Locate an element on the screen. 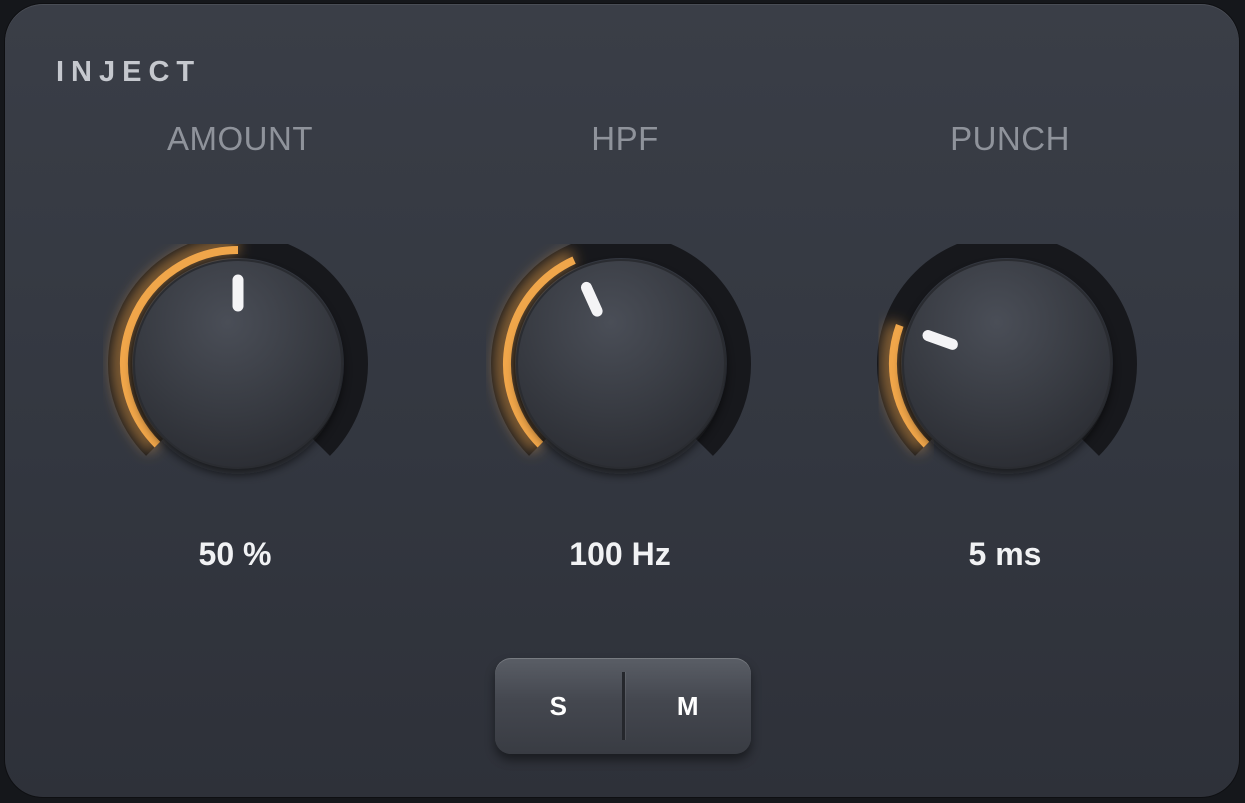 The image size is (1245, 803). stereo-mono-switch: S M is located at coordinates (623, 706).